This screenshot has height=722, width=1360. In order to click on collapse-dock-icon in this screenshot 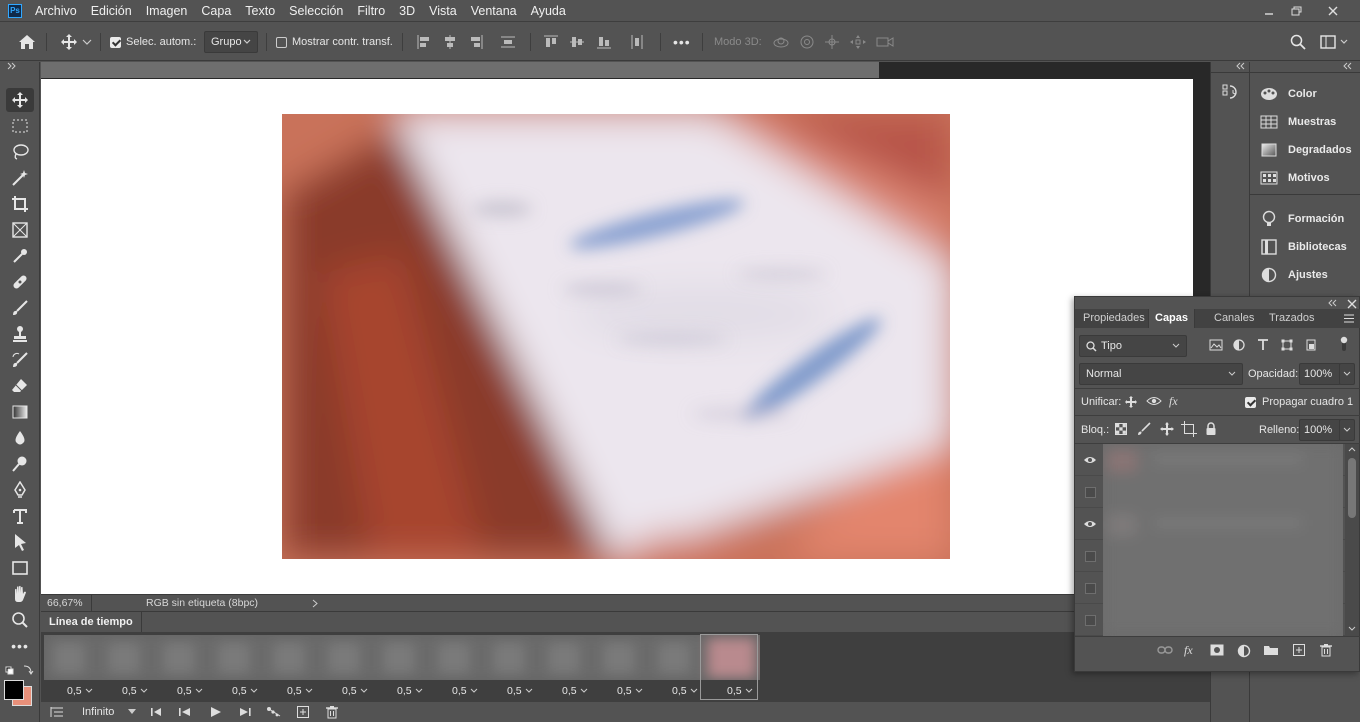, I will do `click(1241, 66)`.